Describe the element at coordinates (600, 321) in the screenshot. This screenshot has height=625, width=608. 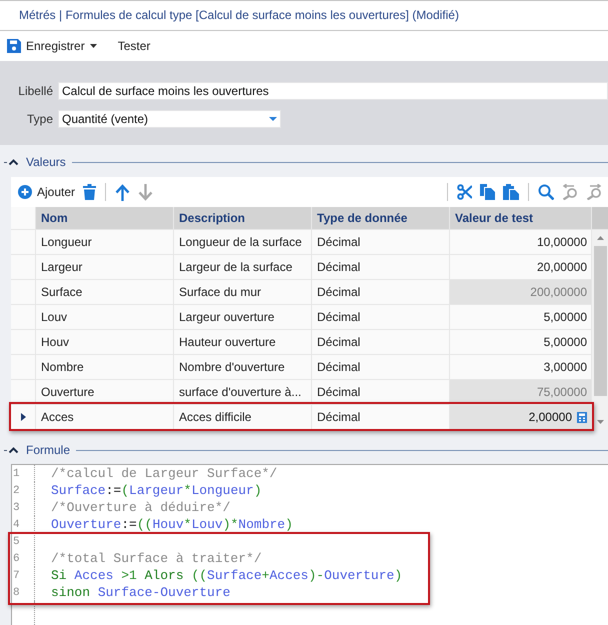
I see `scrollbar-thumb` at that location.